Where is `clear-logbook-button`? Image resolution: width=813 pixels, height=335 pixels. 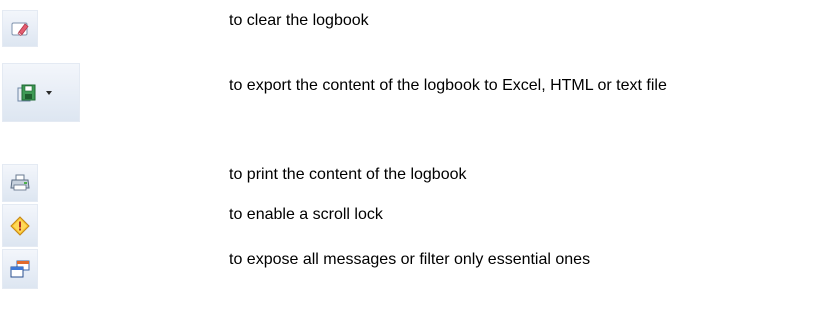
clear-logbook-button is located at coordinates (20, 28).